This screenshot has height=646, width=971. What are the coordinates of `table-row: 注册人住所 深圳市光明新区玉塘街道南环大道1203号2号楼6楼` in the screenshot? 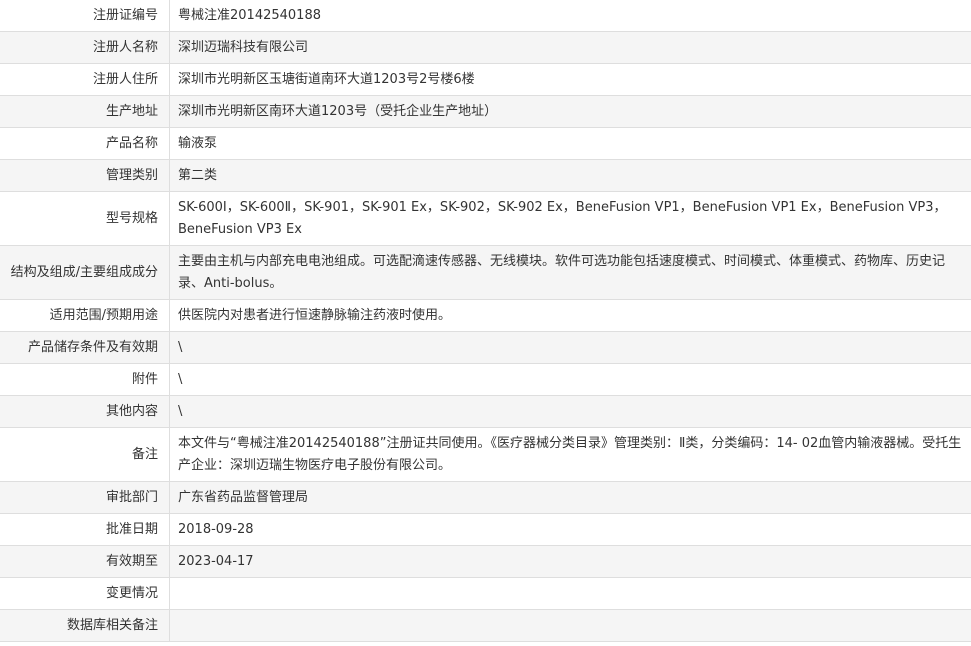 It's located at (485, 79).